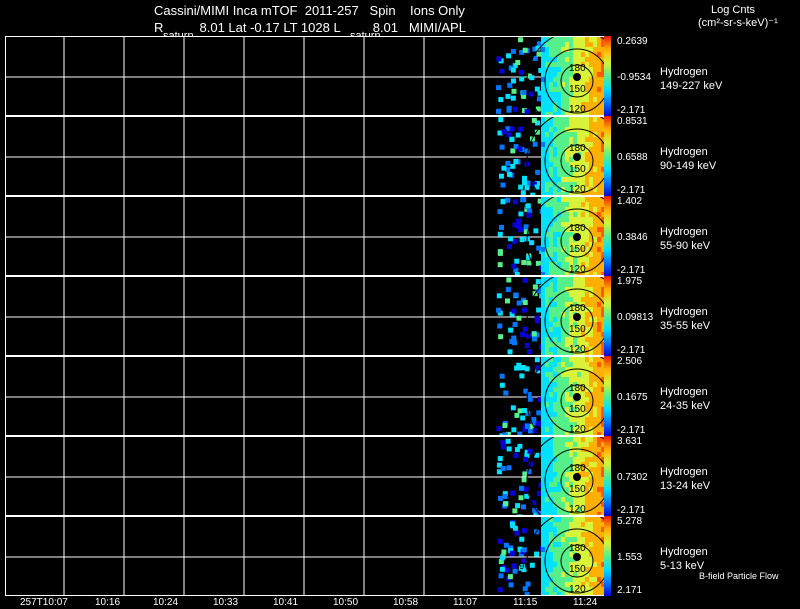  I want to click on colorbar-mid: 0.09813, so click(635, 317).